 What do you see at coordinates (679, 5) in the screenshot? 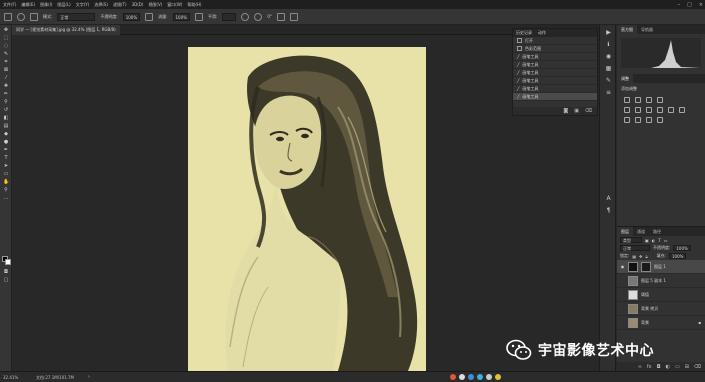
I see `minimize-icon: –` at bounding box center [679, 5].